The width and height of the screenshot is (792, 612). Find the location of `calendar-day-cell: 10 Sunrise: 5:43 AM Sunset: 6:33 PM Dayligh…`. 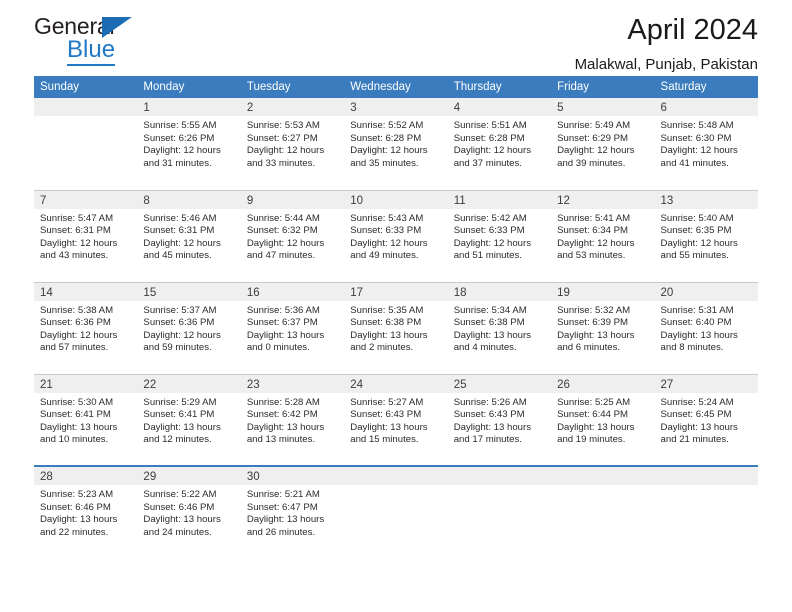

calendar-day-cell: 10 Sunrise: 5:43 AM Sunset: 6:33 PM Dayligh… is located at coordinates (396, 235).